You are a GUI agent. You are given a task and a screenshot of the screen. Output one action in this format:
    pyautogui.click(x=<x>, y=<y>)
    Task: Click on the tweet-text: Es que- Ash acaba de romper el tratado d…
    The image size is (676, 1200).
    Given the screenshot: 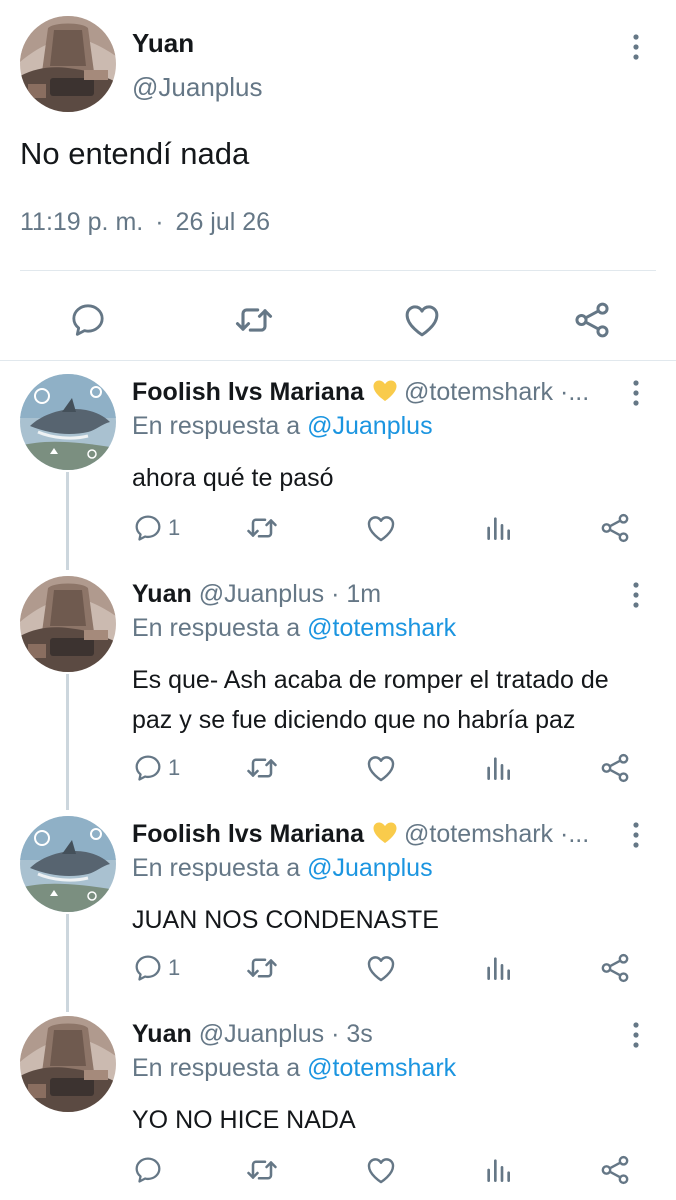 What is the action you would take?
    pyautogui.click(x=370, y=700)
    